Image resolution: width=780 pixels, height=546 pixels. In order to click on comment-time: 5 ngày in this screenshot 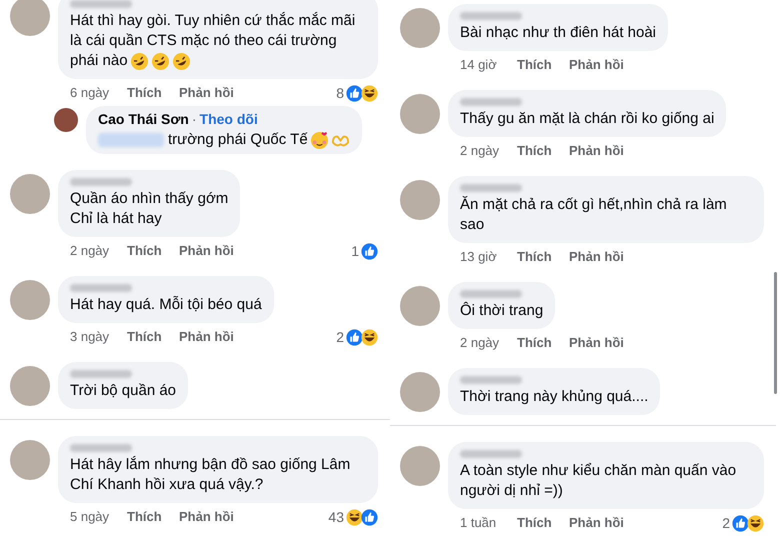, I will do `click(90, 517)`.